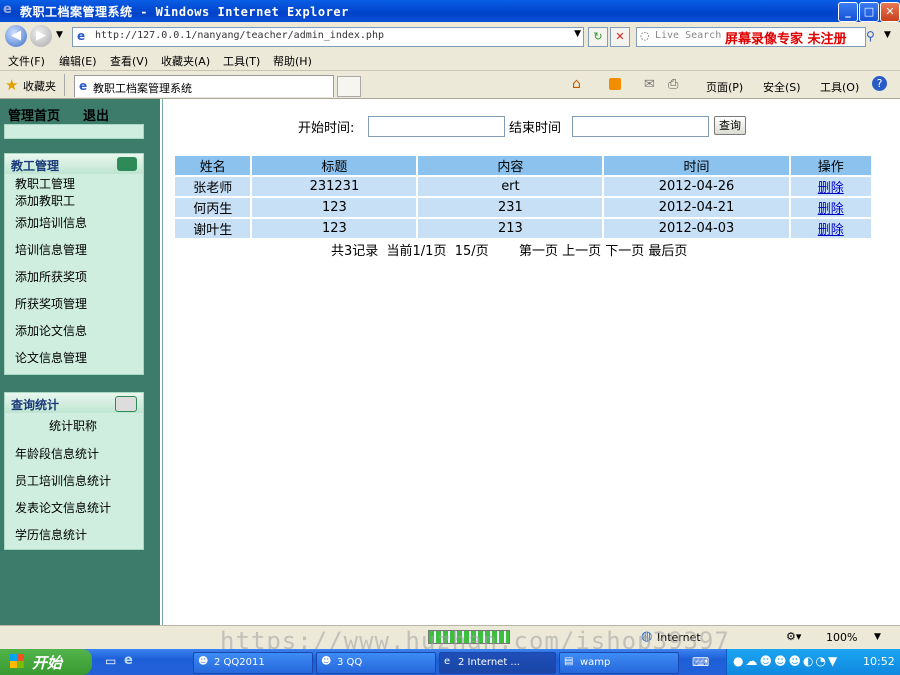 The width and height of the screenshot is (900, 675). Describe the element at coordinates (213, 186) in the screenshot. I see `cell-name: 张老师` at that location.